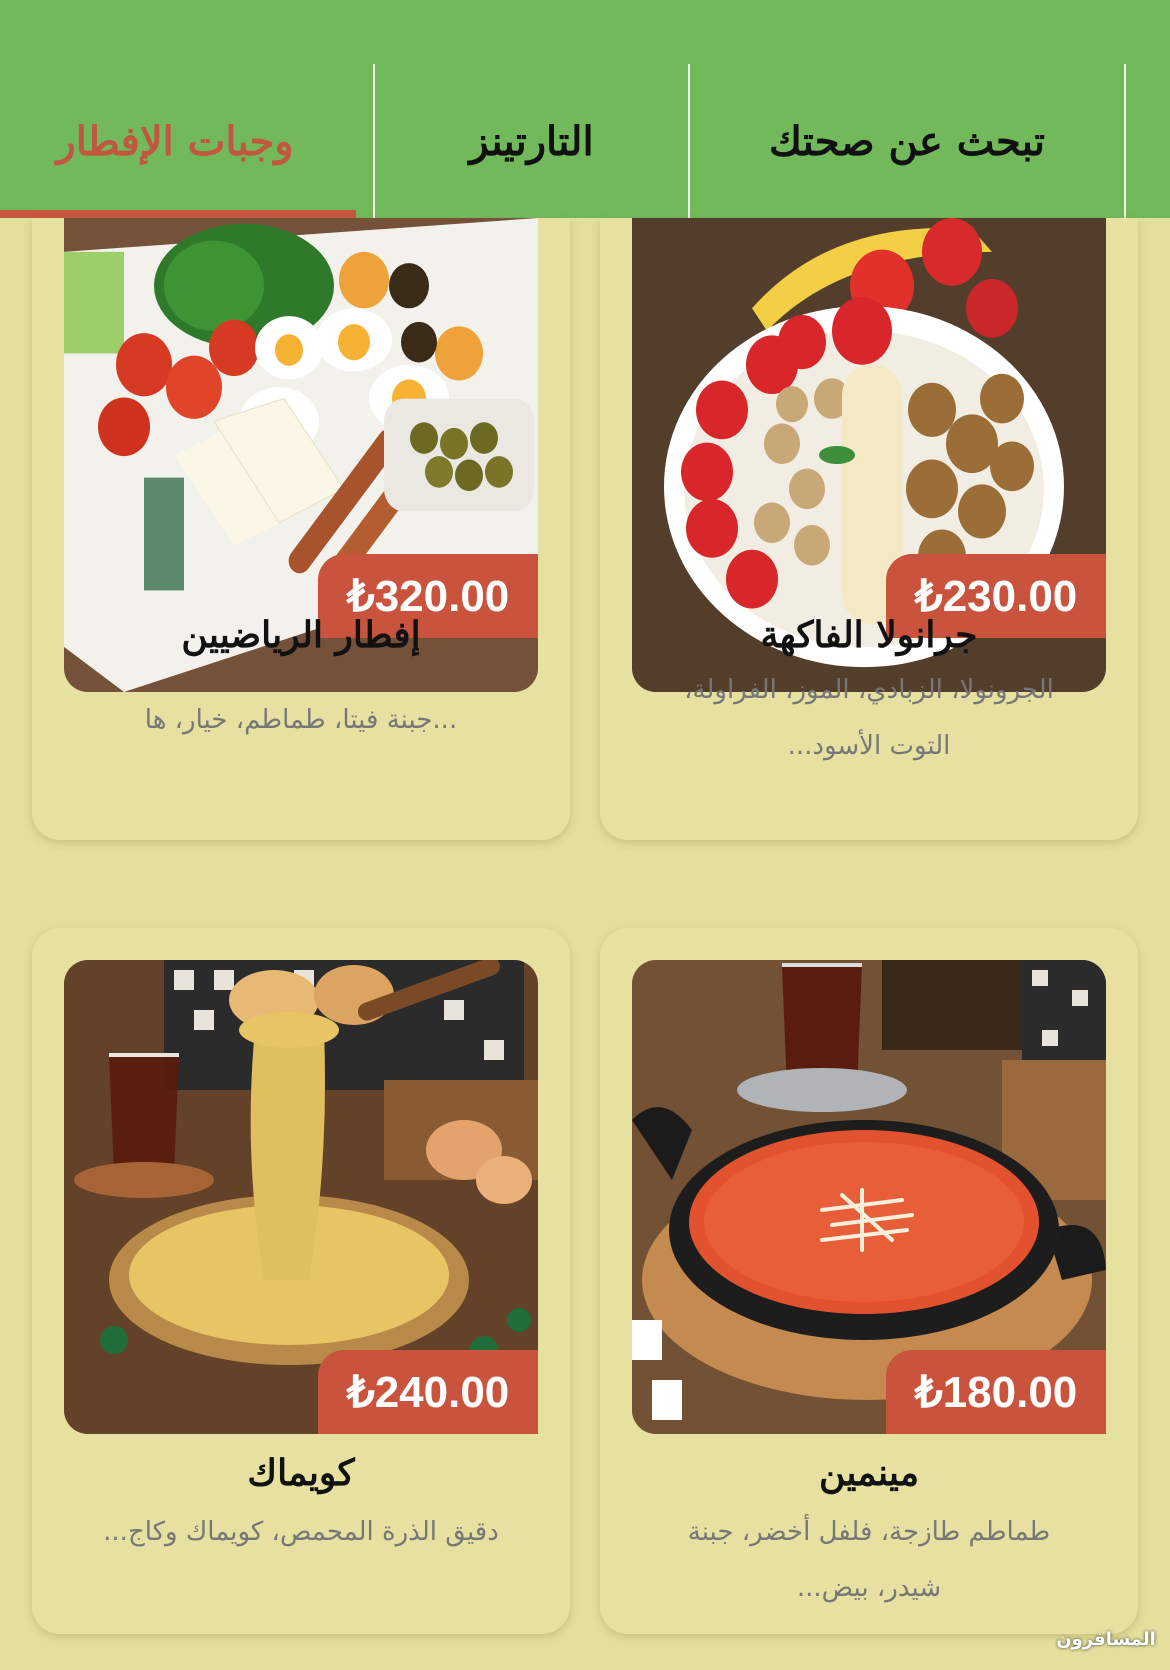  I want to click on product-name: جرانولا الفاكهة, so click(869, 635).